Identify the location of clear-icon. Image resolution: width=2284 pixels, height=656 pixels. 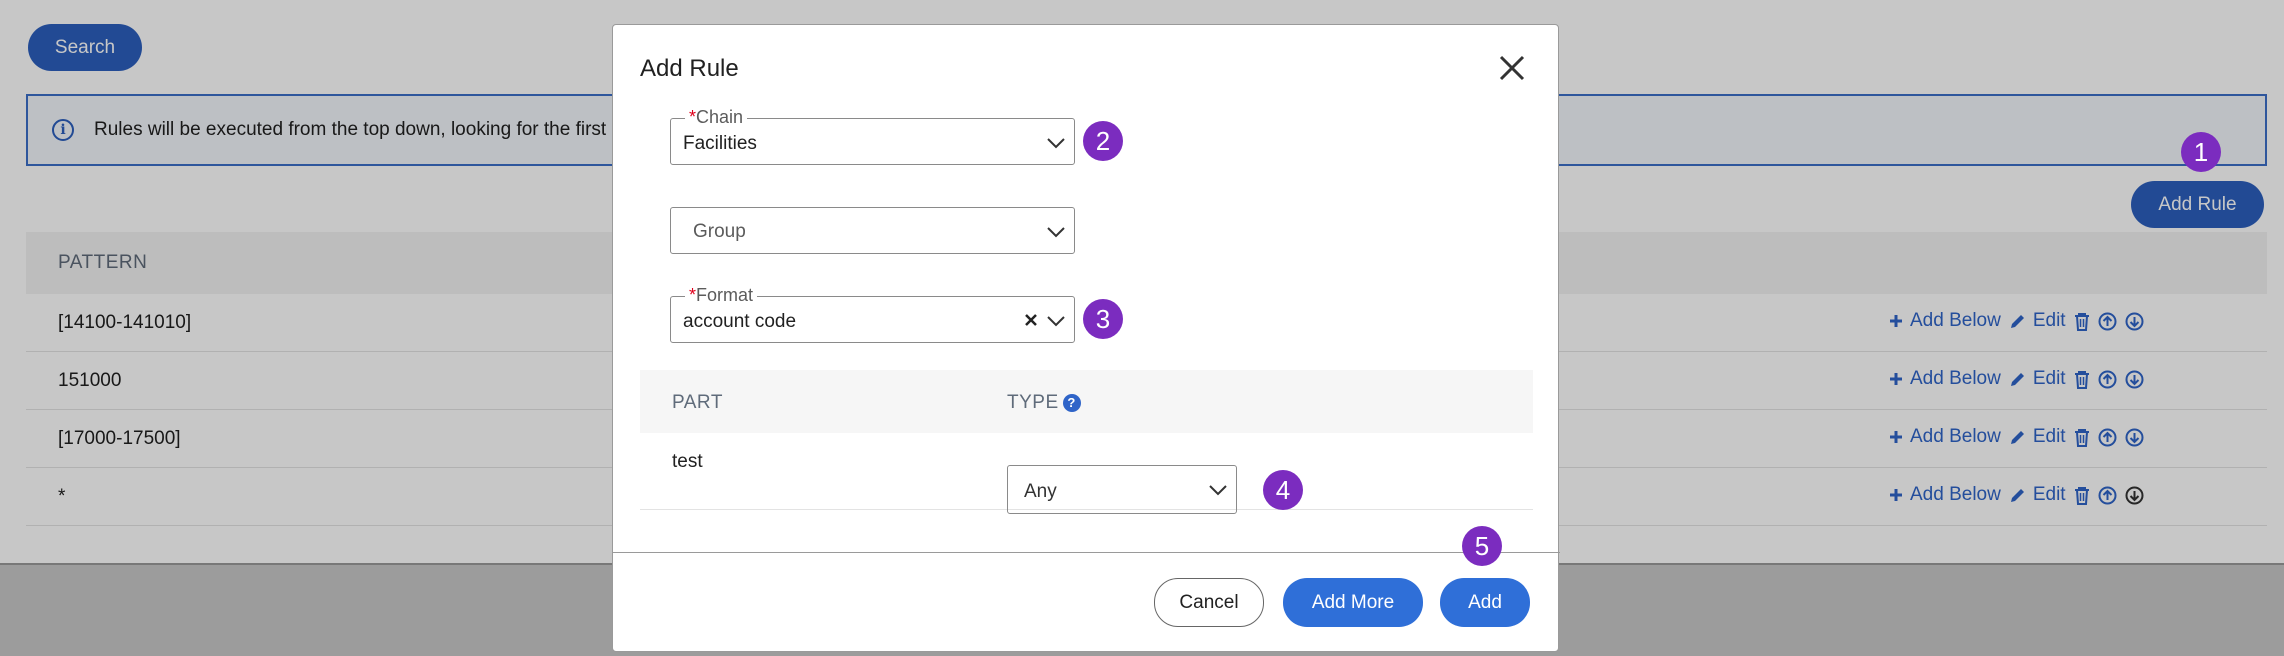
(1033, 320).